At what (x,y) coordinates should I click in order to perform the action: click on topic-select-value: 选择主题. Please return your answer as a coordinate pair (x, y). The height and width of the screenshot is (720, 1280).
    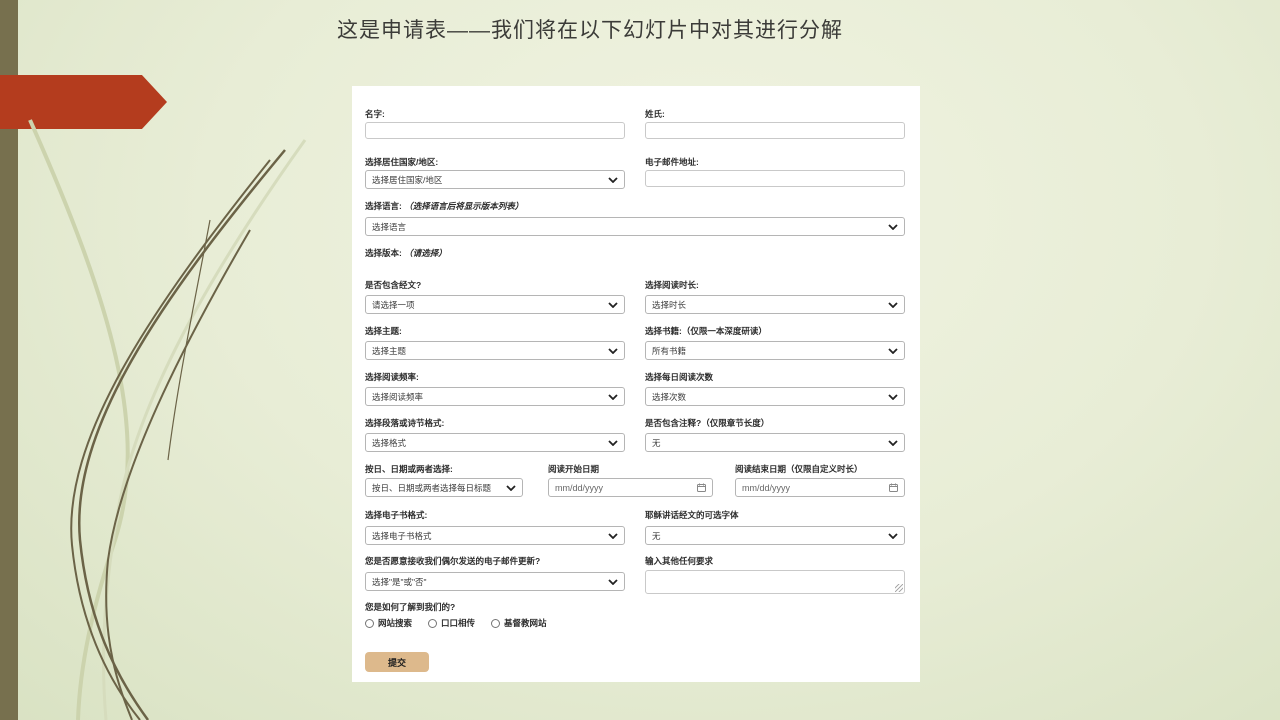
    Looking at the image, I should click on (389, 350).